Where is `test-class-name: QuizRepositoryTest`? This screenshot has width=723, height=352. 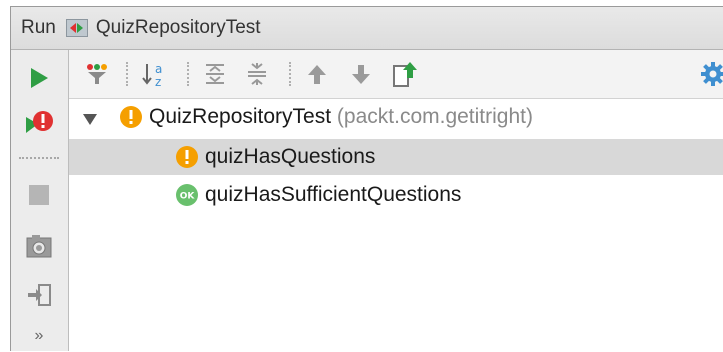
test-class-name: QuizRepositoryTest is located at coordinates (240, 116).